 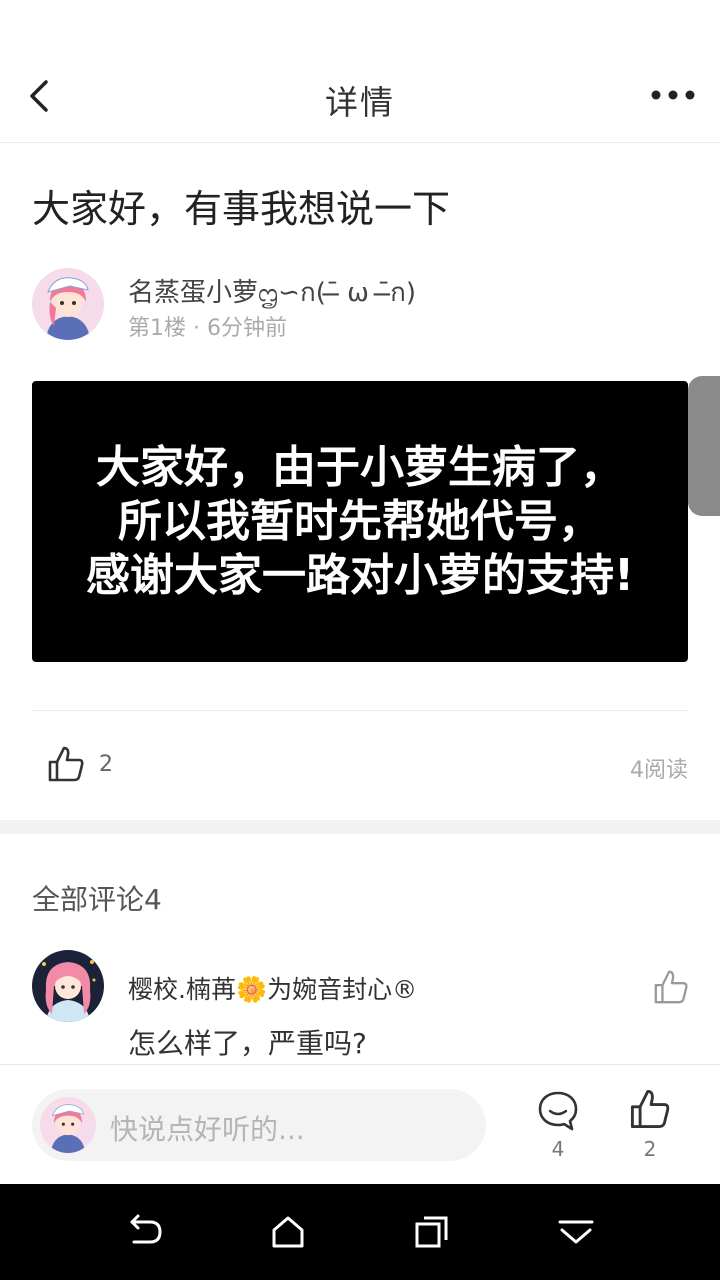 I want to click on post-like-count: 2, so click(x=106, y=764).